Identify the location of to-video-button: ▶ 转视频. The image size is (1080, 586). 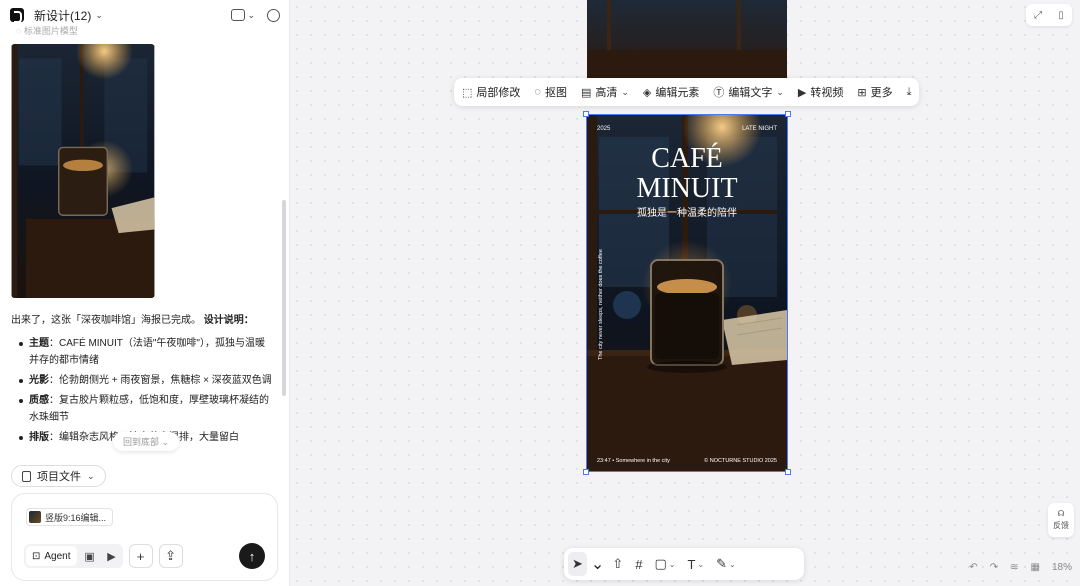
(820, 92).